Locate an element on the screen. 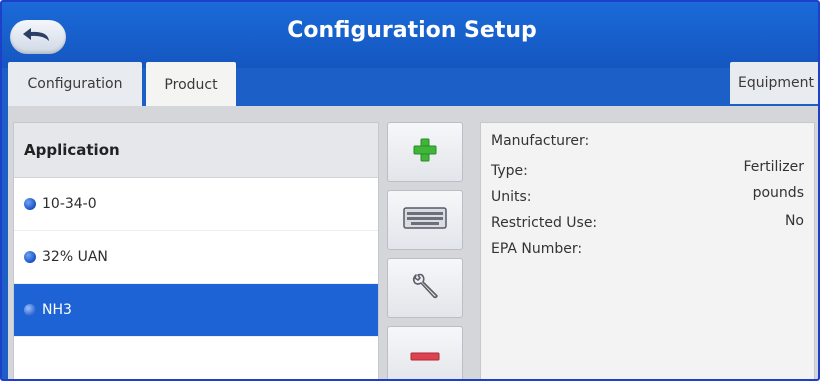 The width and height of the screenshot is (820, 381). tab-label: Equipment is located at coordinates (776, 83).